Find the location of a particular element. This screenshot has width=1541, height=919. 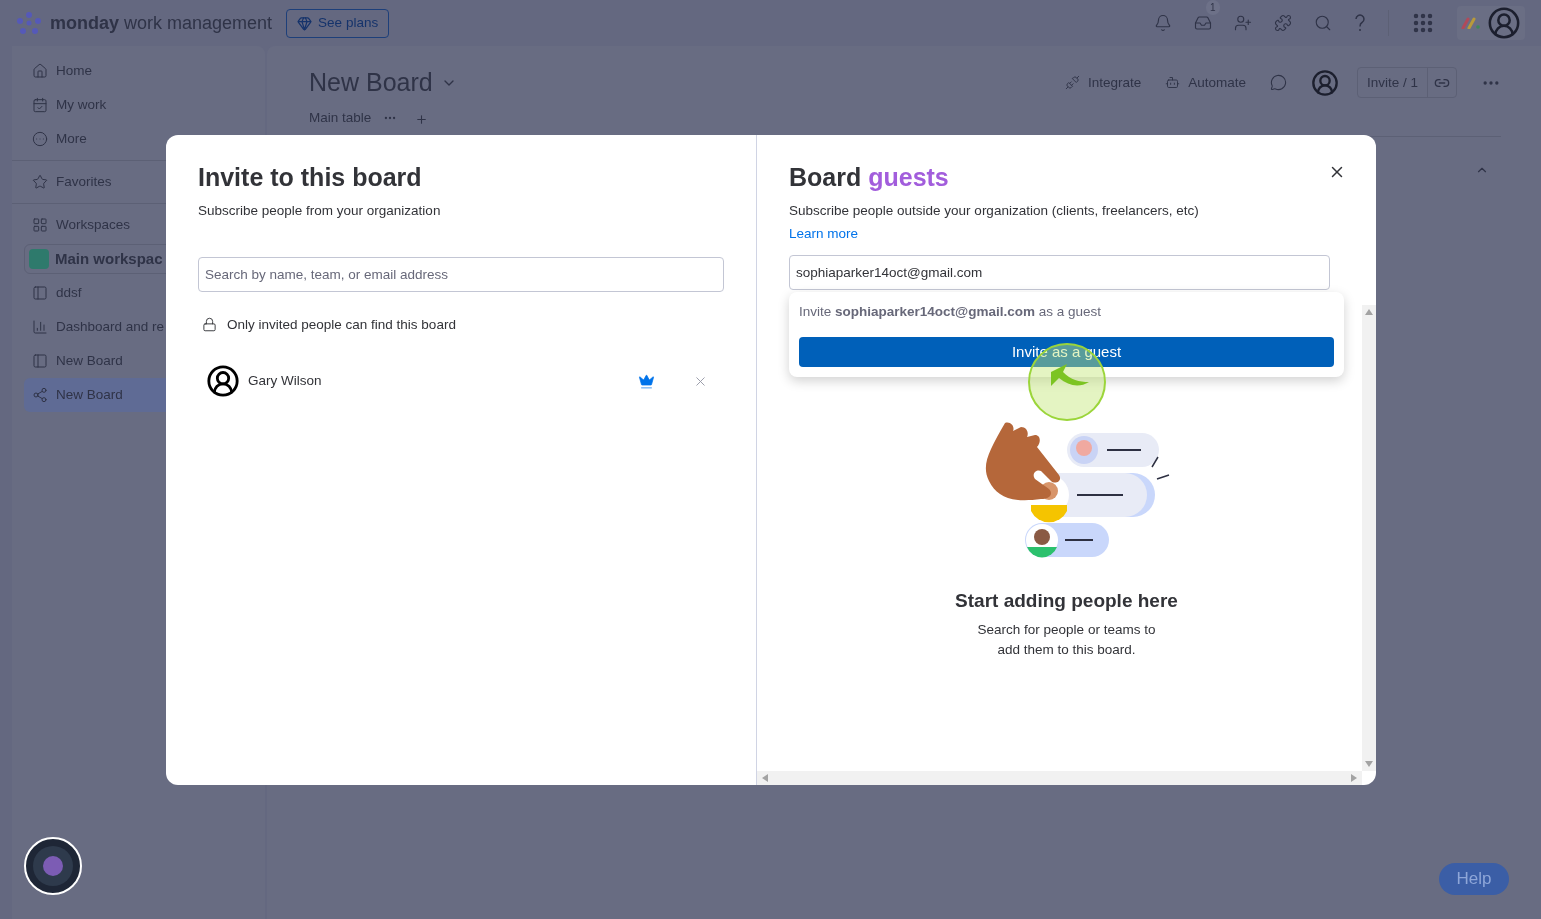

chart-icon is located at coordinates (40, 327).